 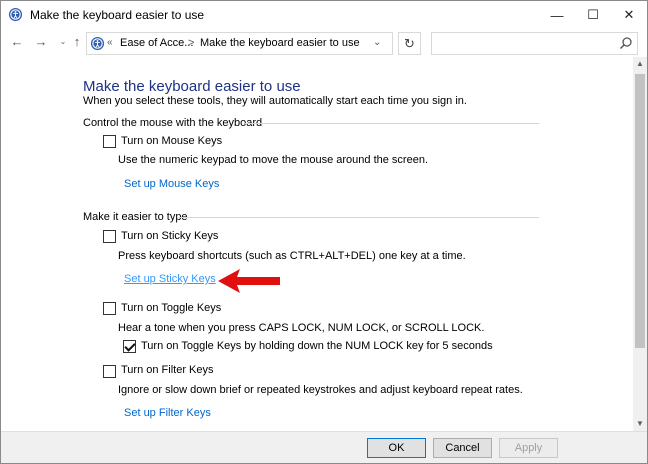 What do you see at coordinates (129, 346) in the screenshot?
I see `toggle-keys-numlock-checkbox` at bounding box center [129, 346].